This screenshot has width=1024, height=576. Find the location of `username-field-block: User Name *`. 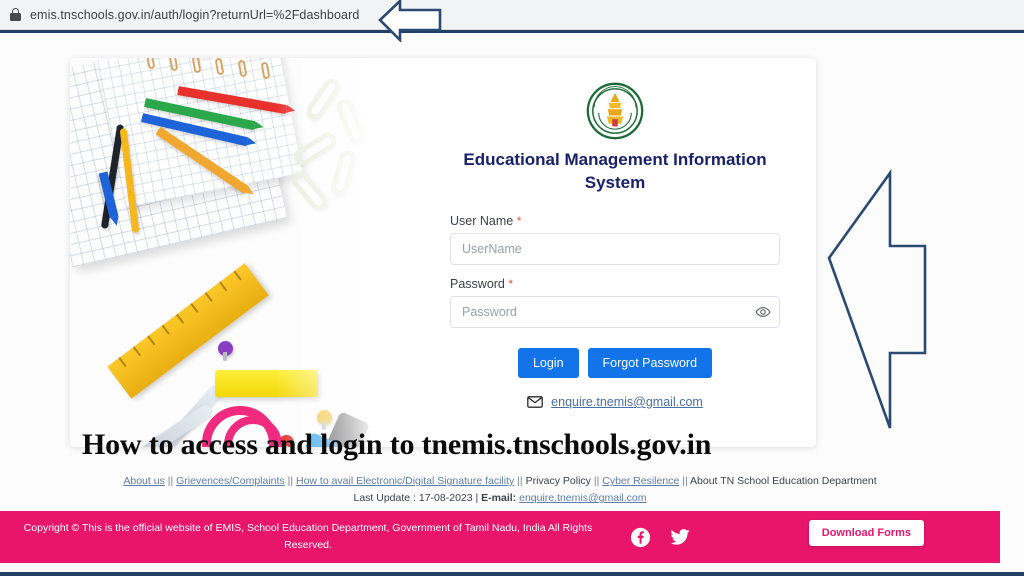

username-field-block: User Name * is located at coordinates (615, 239).